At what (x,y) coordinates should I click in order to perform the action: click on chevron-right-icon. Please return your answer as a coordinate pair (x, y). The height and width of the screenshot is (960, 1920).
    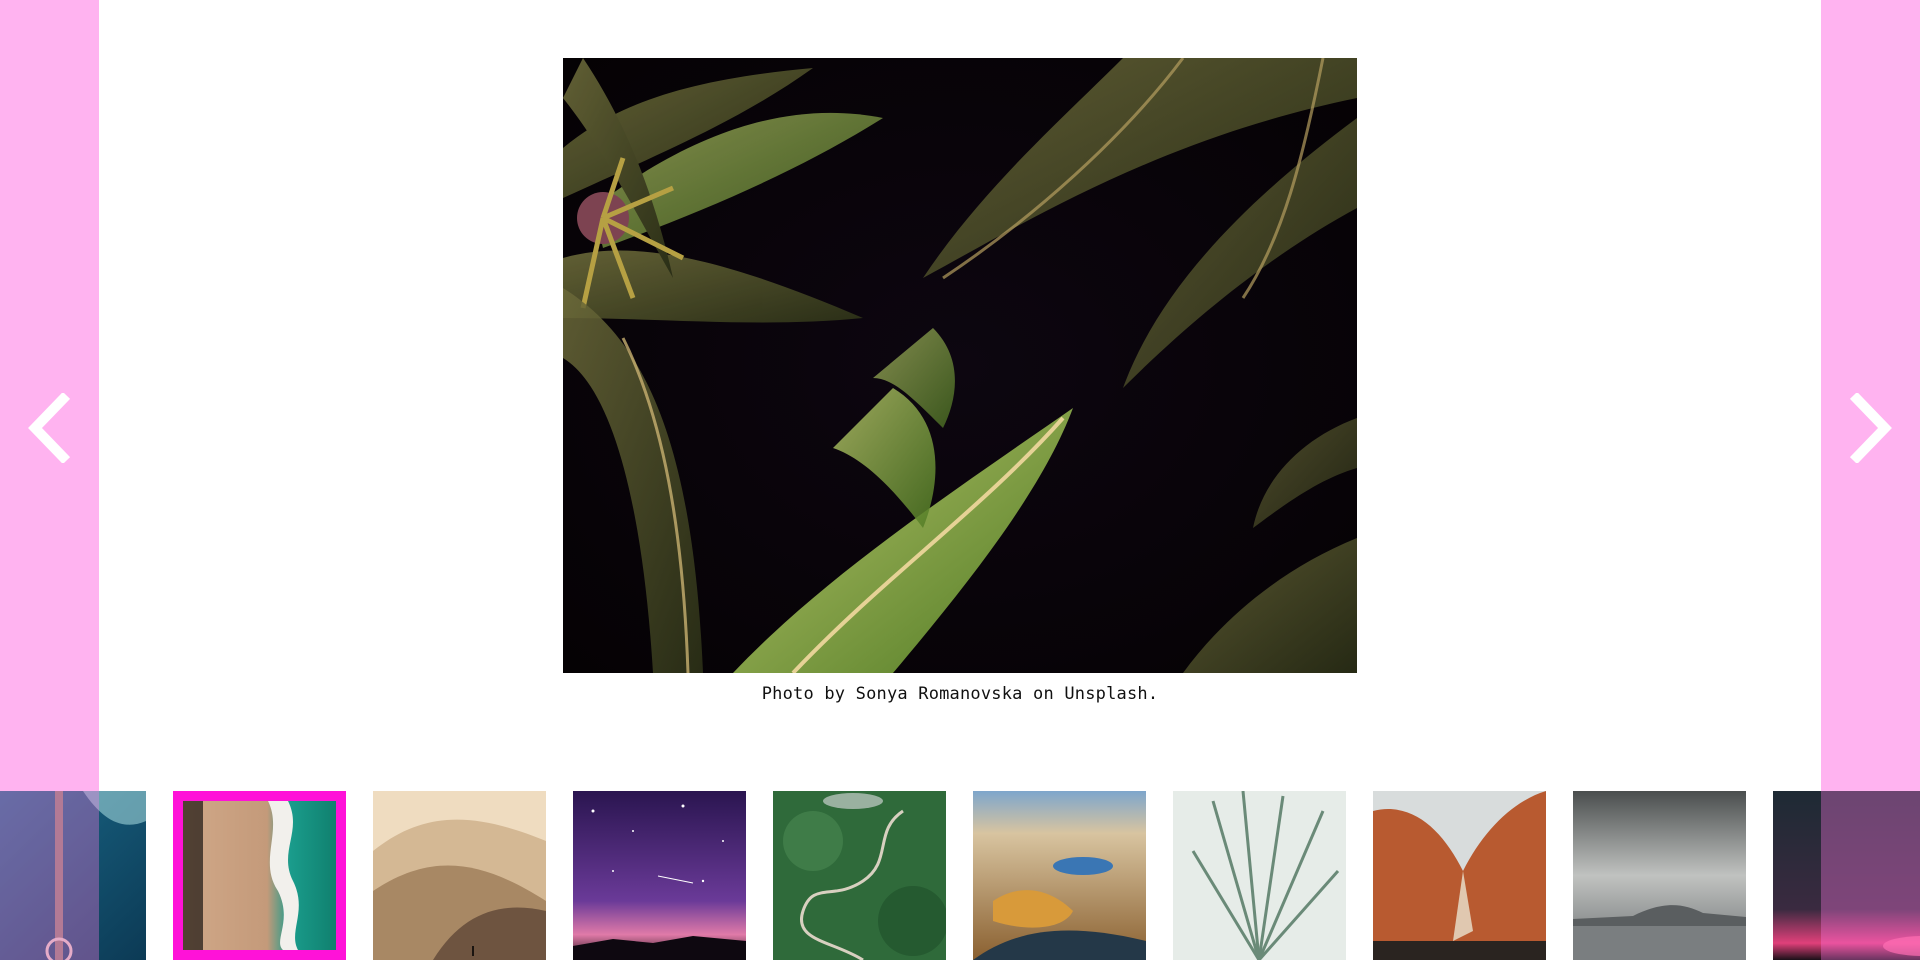
    Looking at the image, I should click on (1870, 428).